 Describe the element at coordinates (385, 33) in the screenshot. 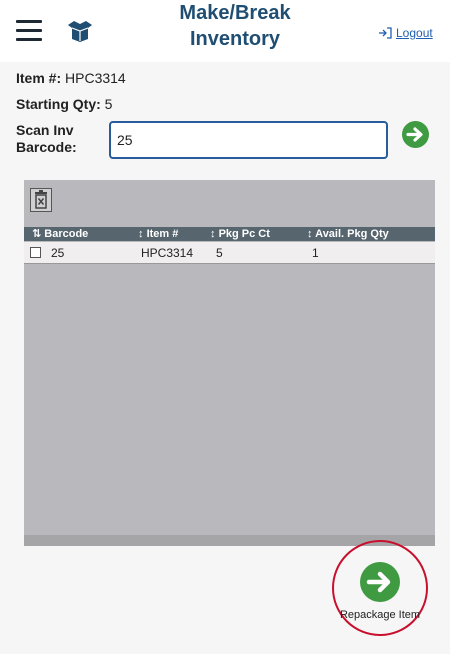

I see `logout-icon` at that location.